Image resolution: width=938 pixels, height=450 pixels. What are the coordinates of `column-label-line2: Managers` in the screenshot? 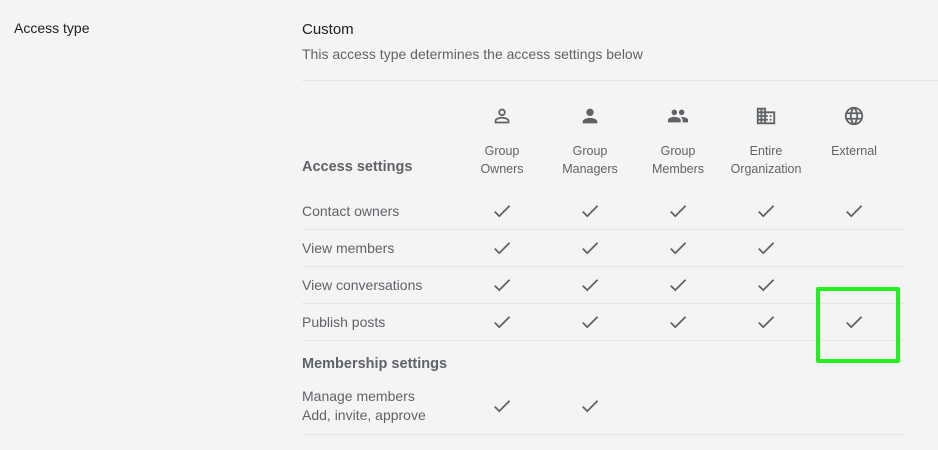 It's located at (590, 169).